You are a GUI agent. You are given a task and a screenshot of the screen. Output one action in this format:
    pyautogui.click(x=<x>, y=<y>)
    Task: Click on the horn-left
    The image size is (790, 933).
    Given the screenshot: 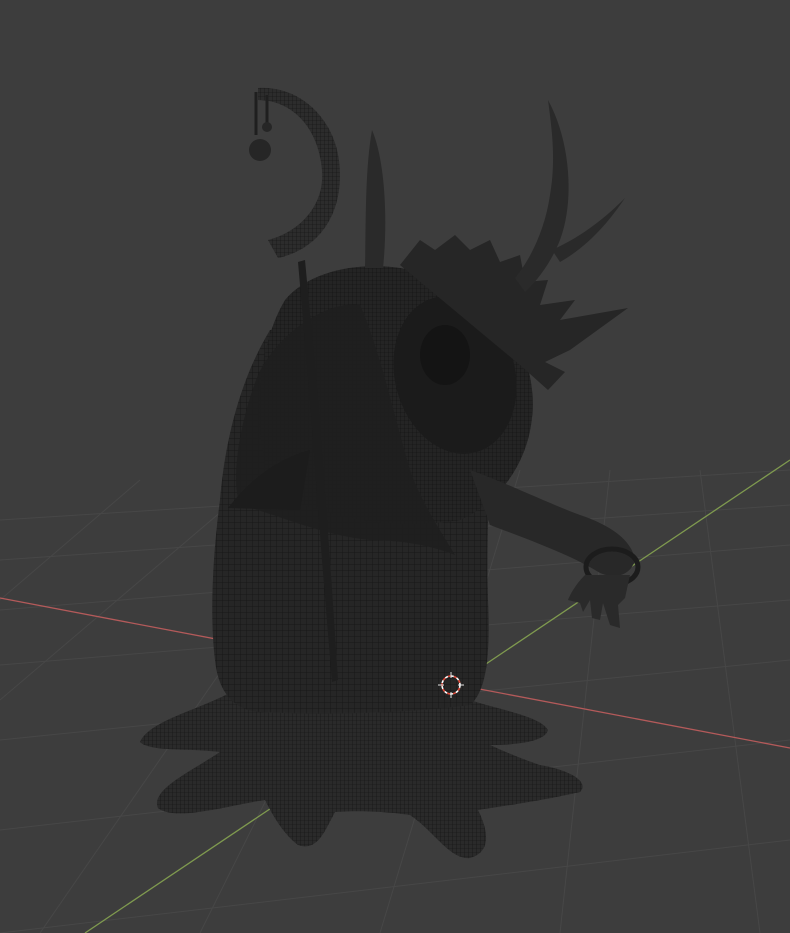 What is the action you would take?
    pyautogui.click(x=375, y=199)
    